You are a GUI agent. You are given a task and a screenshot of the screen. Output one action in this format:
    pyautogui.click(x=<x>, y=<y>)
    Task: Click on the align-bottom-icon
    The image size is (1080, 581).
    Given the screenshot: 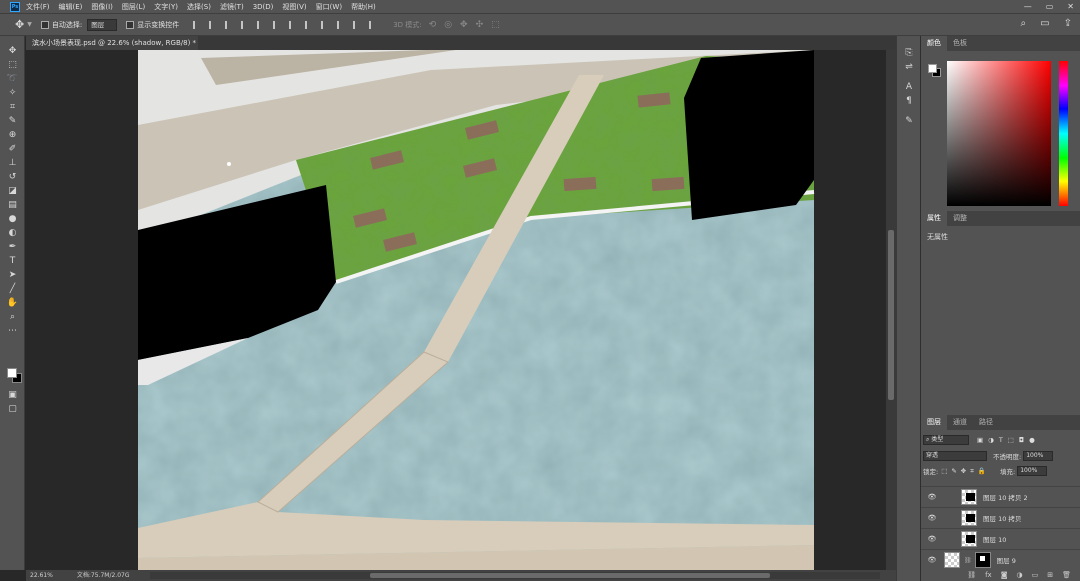 What is the action you would take?
    pyautogui.click(x=277, y=24)
    